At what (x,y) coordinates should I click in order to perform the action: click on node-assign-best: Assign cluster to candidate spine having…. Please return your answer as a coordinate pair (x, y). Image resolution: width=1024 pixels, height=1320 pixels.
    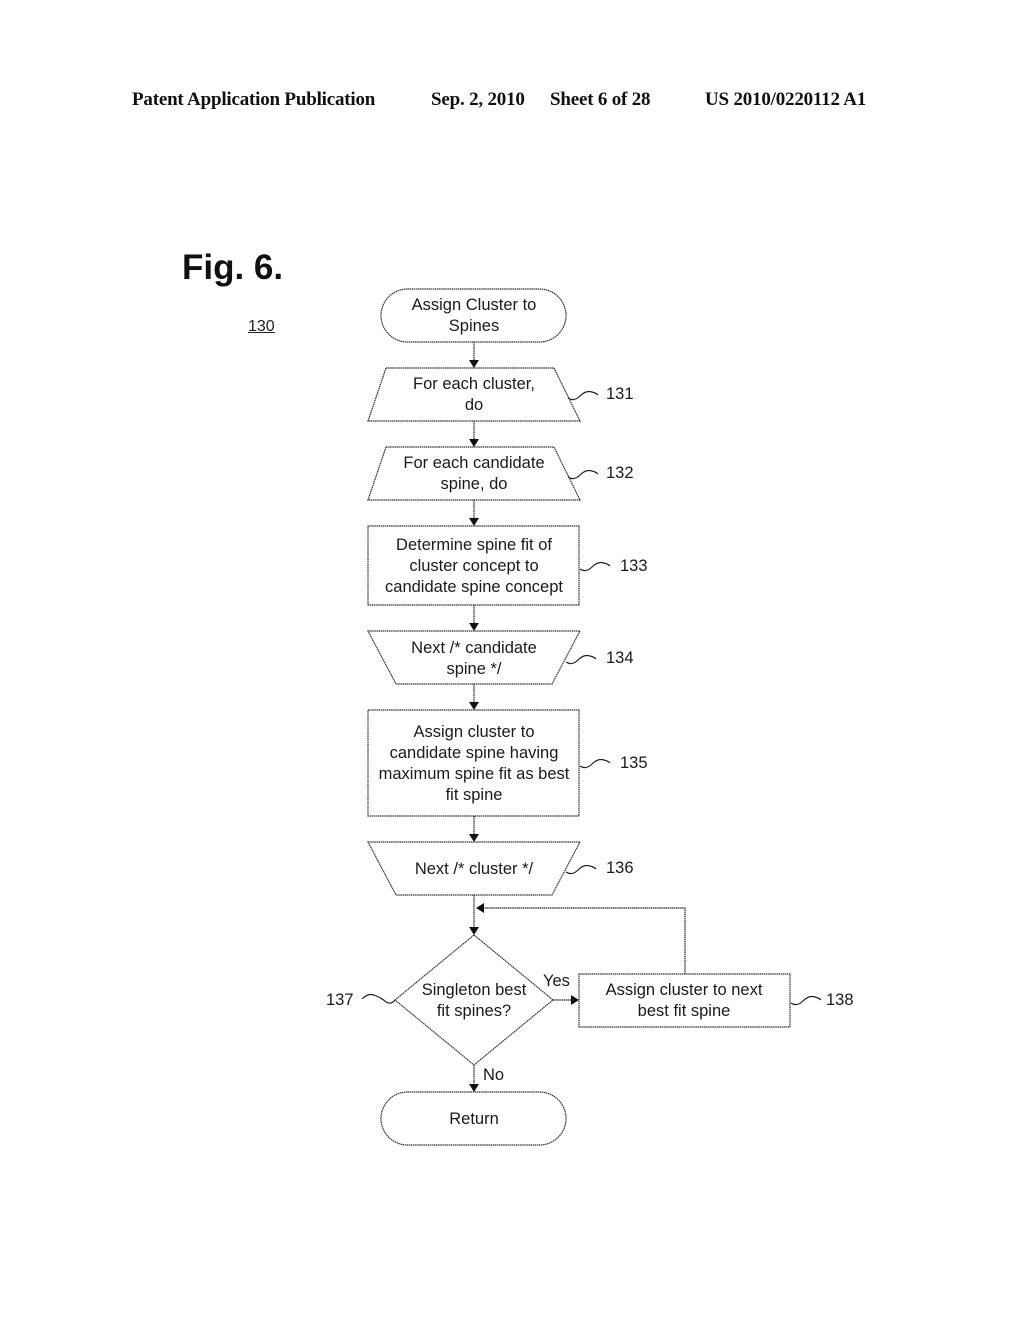
    Looking at the image, I should click on (507, 763).